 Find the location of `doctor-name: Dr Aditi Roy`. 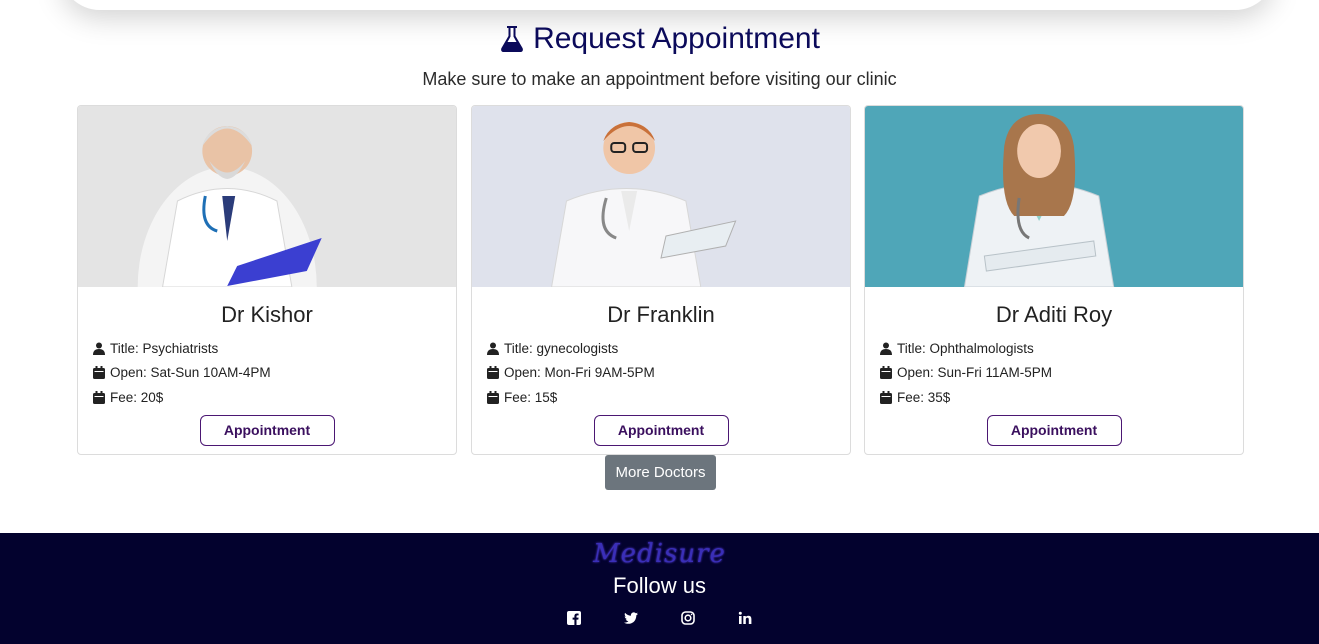

doctor-name: Dr Aditi Roy is located at coordinates (1054, 314).